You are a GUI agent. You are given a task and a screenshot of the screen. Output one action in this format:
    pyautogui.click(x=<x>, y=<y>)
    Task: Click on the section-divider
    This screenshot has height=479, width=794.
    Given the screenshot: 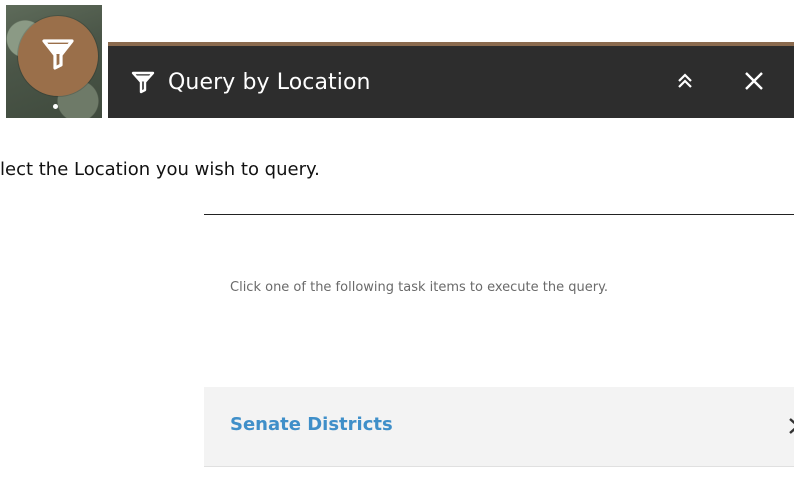 What is the action you would take?
    pyautogui.click(x=499, y=214)
    